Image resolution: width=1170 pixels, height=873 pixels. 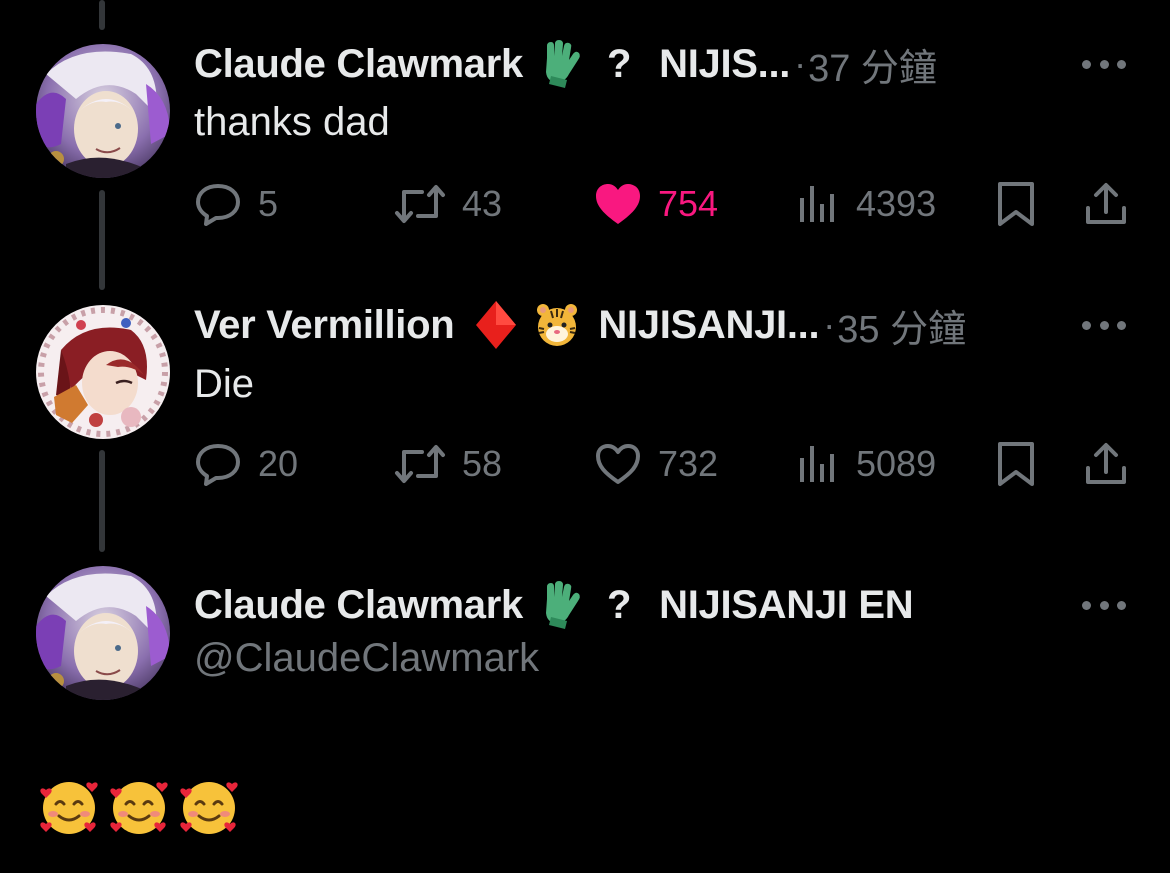 I want to click on org-name: NIJISANJI EN, so click(x=786, y=604).